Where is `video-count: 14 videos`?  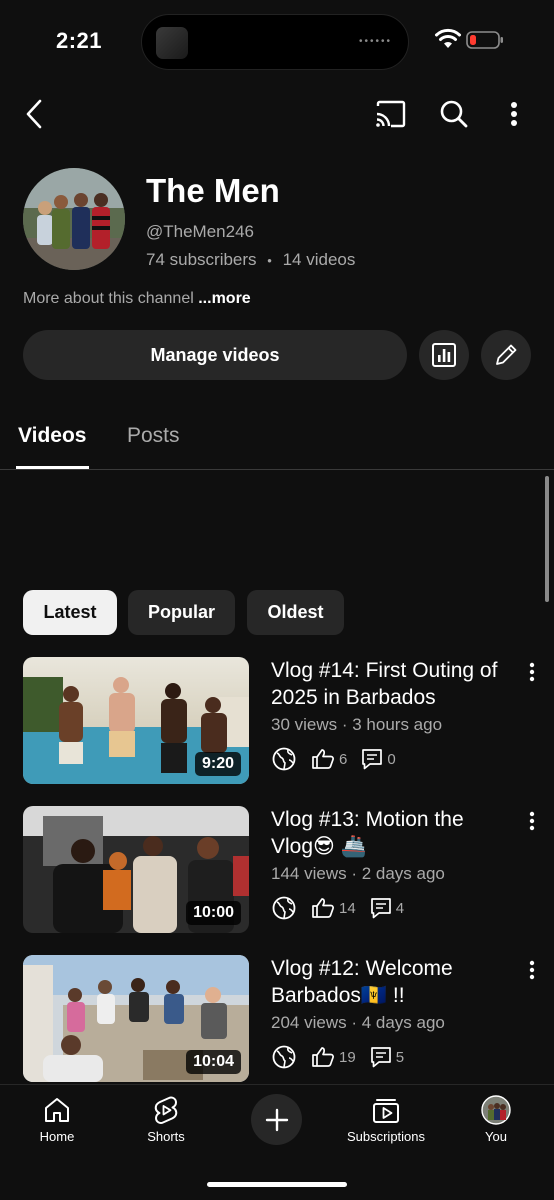 video-count: 14 videos is located at coordinates (319, 259).